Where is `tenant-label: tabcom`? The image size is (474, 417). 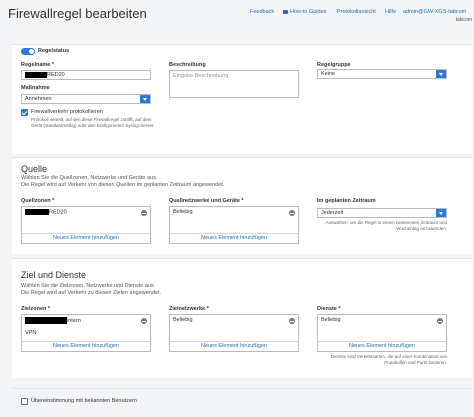
tenant-label: tabcom is located at coordinates (463, 20).